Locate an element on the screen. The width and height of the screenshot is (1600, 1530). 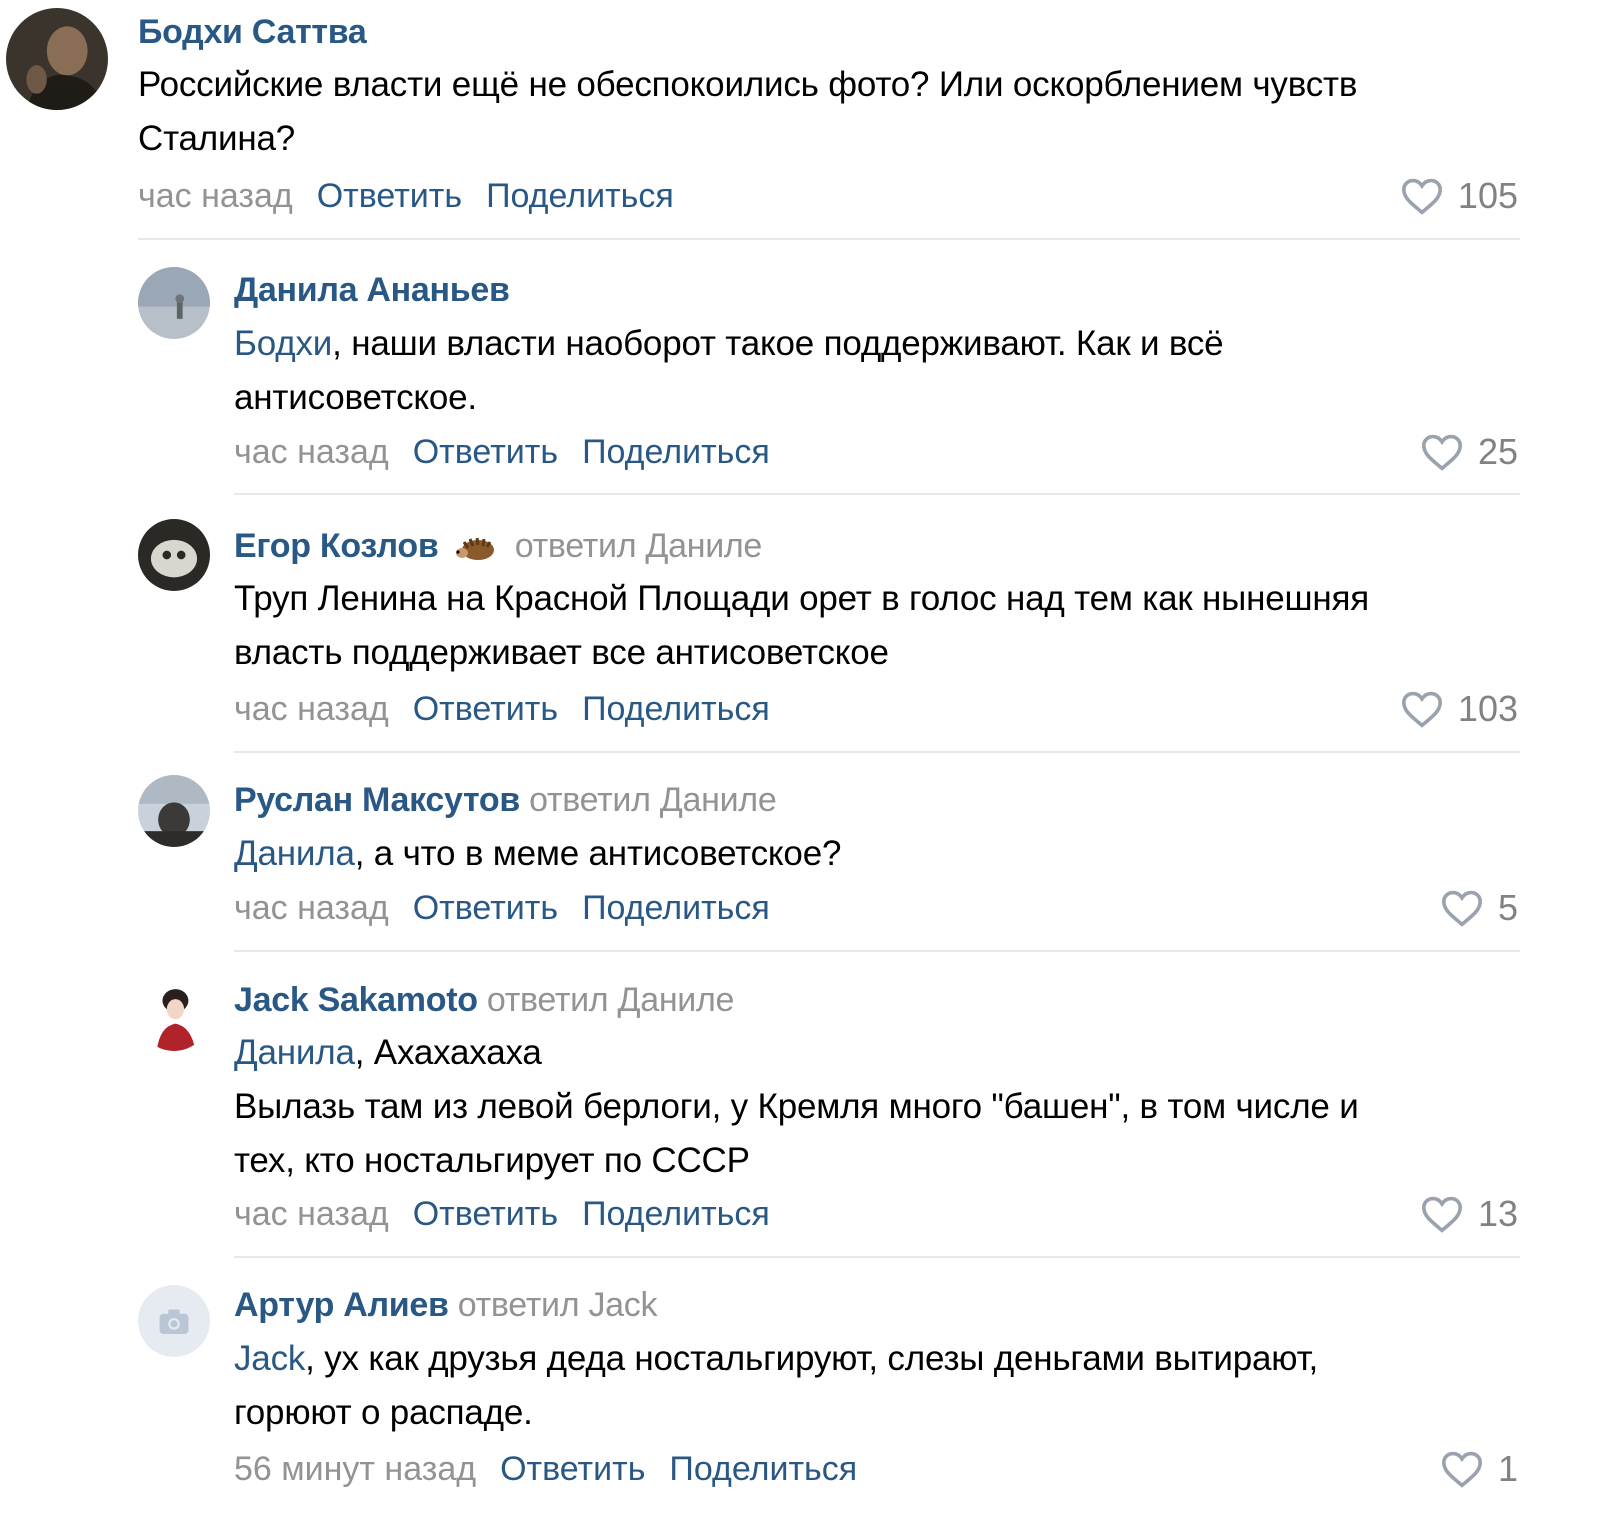
camera-placeholder-icon is located at coordinates (174, 1321).